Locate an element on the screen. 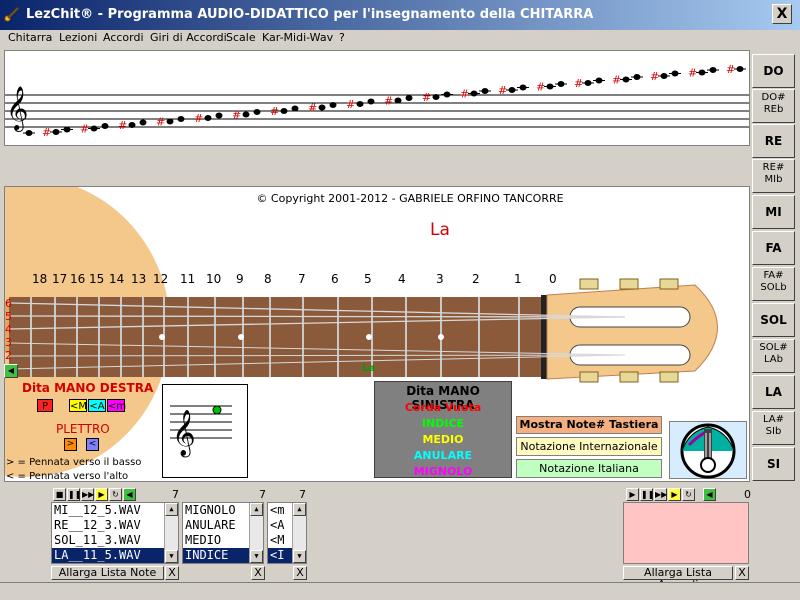 The image size is (800, 600). play-button: ▶ is located at coordinates (101, 494).